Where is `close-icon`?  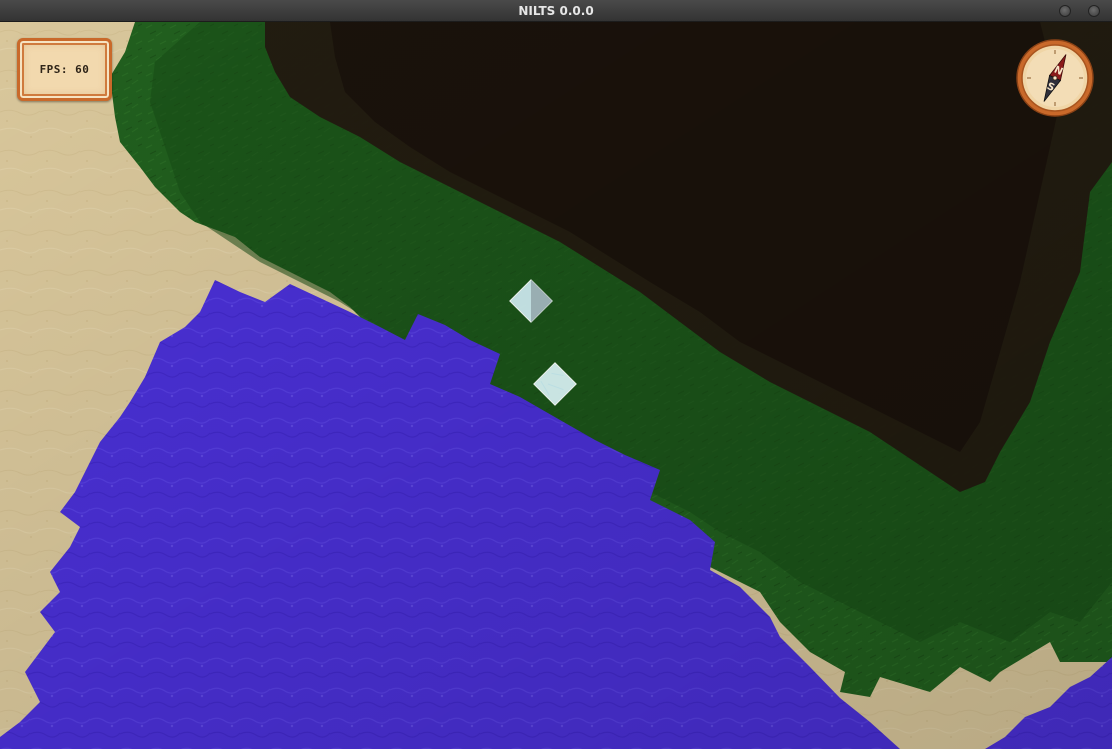 close-icon is located at coordinates (1094, 11).